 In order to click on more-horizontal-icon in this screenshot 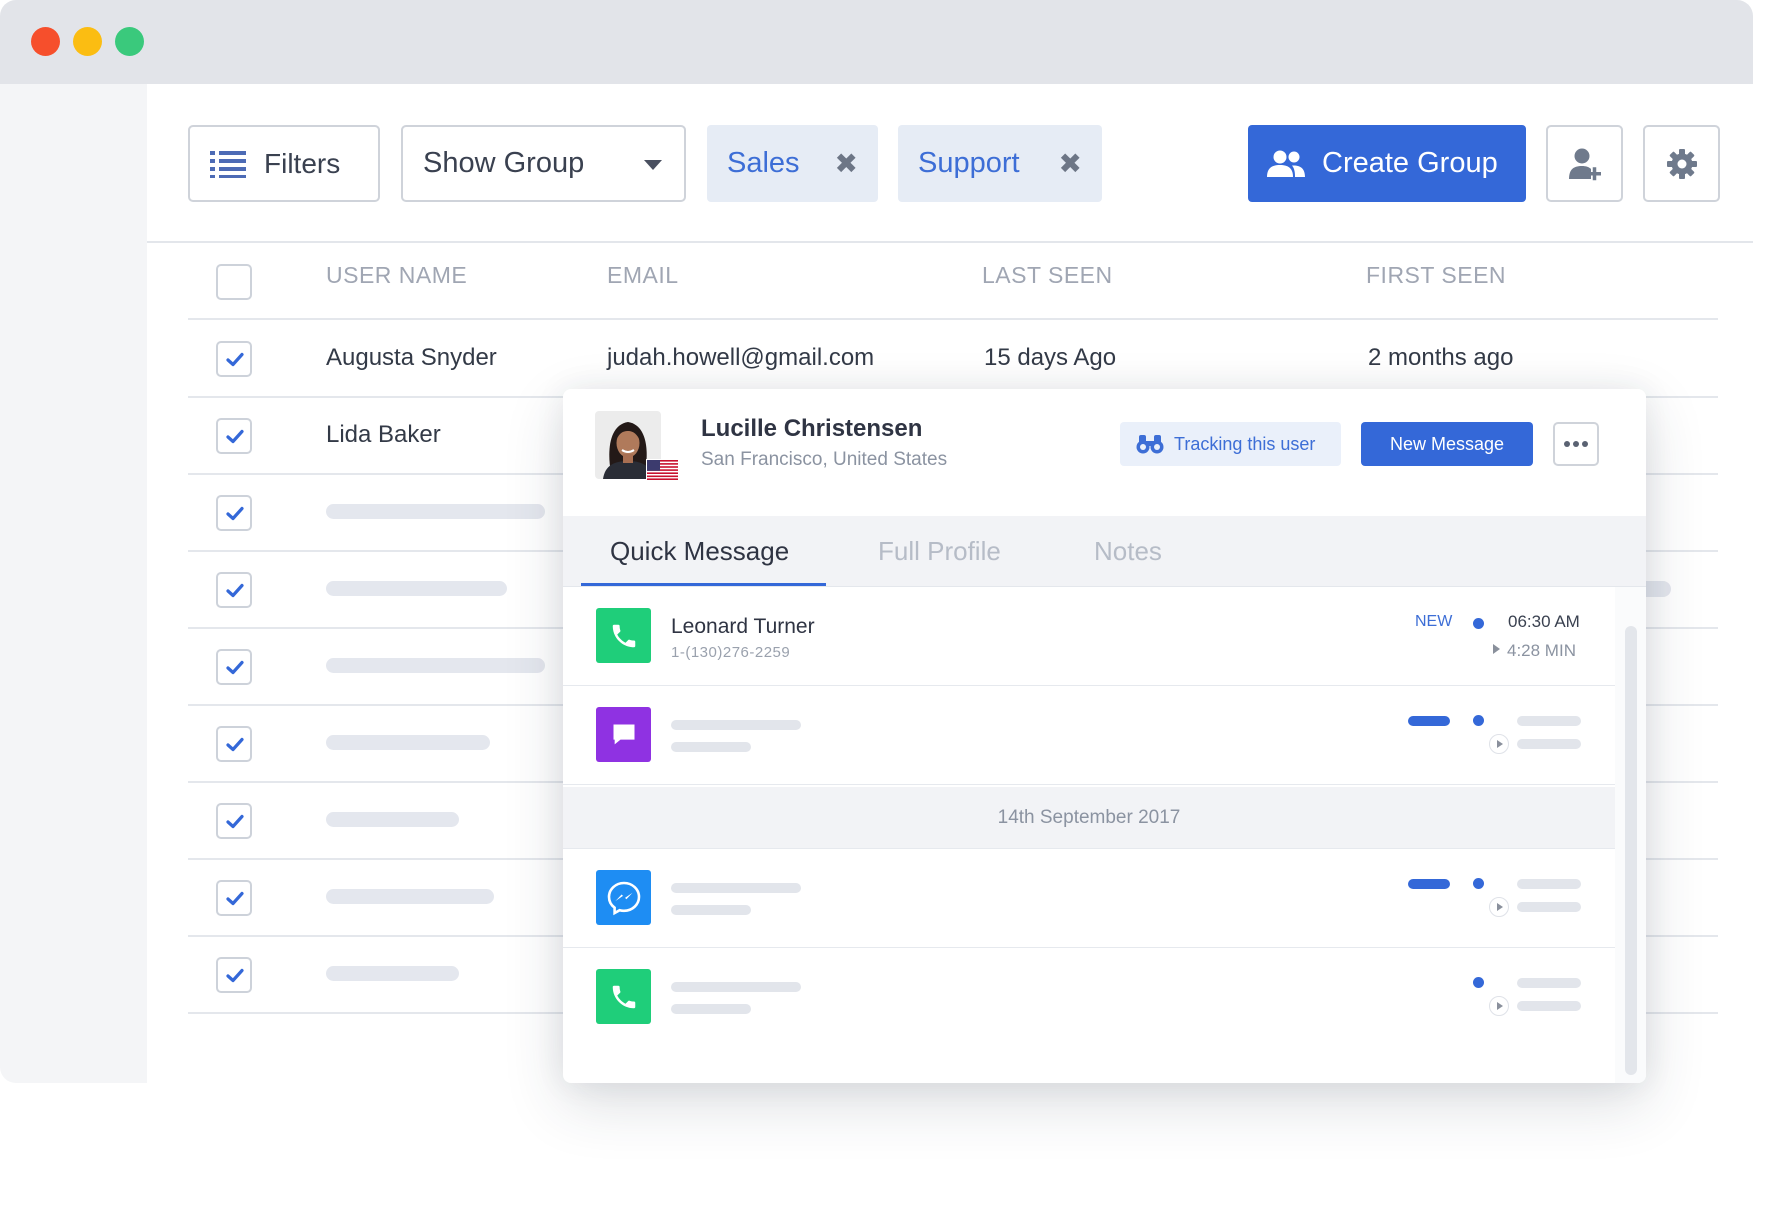, I will do `click(1576, 444)`.